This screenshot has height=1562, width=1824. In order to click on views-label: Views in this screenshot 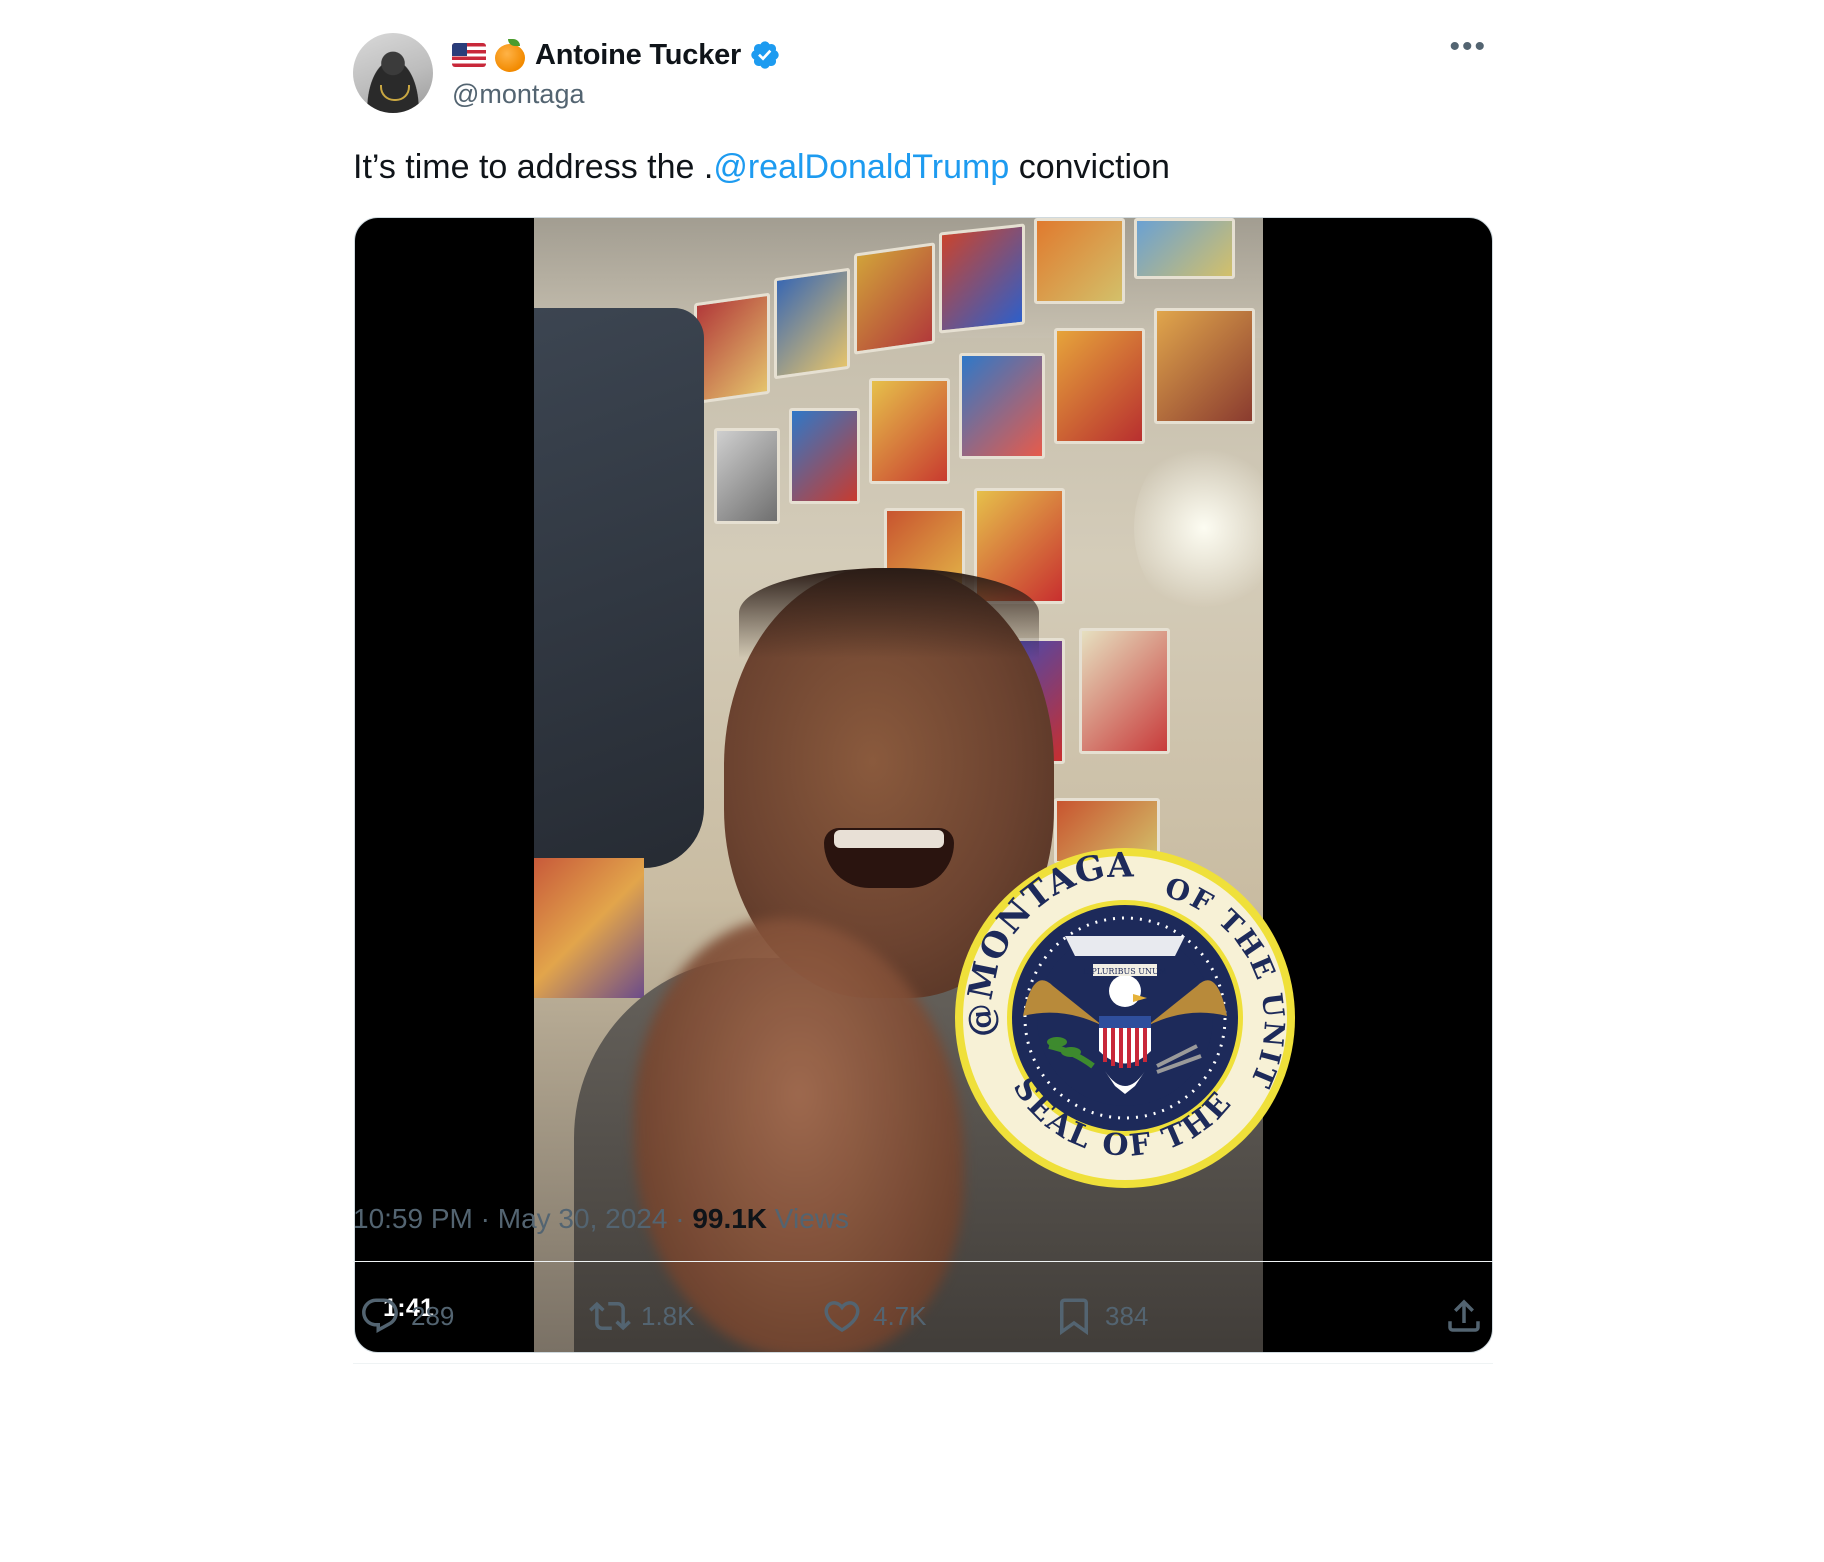, I will do `click(808, 1218)`.